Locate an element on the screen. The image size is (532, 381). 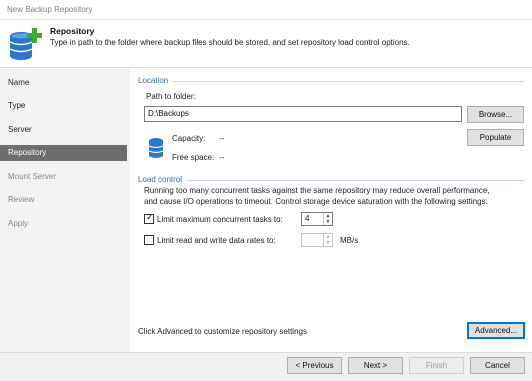
capacity-label: Capacity: is located at coordinates (189, 138).